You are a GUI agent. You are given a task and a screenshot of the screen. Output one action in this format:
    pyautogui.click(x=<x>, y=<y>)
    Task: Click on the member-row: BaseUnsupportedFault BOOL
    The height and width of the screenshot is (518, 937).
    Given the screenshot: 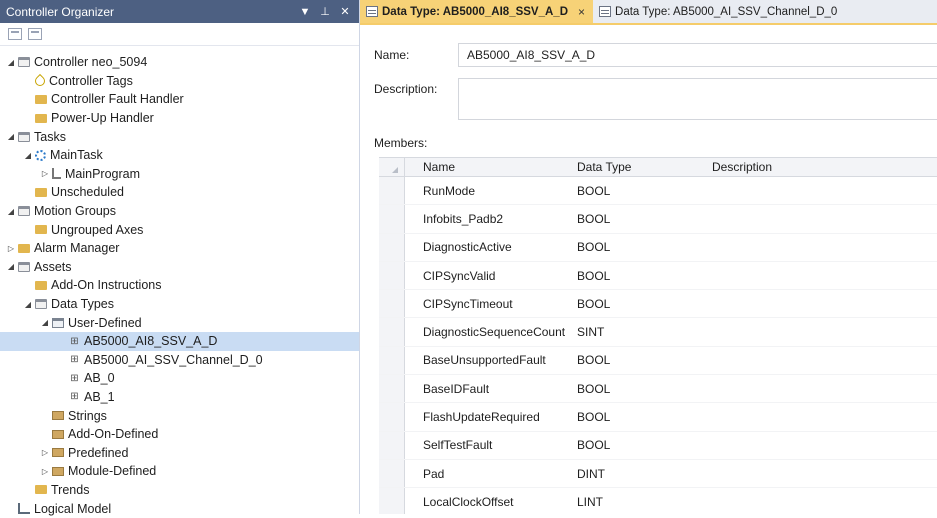 What is the action you would take?
    pyautogui.click(x=658, y=361)
    